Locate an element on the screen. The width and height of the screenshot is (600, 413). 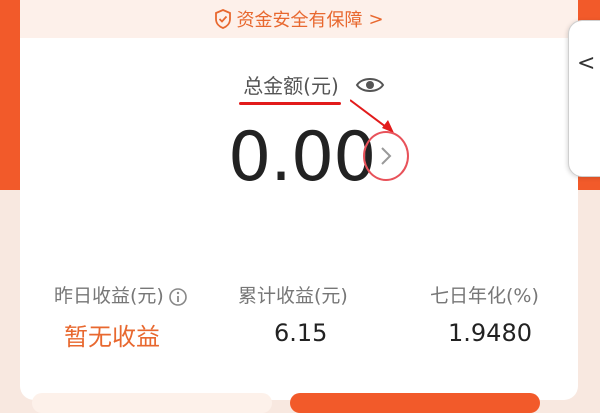
security-banner: 资金安全有保障 > is located at coordinates (299, 19).